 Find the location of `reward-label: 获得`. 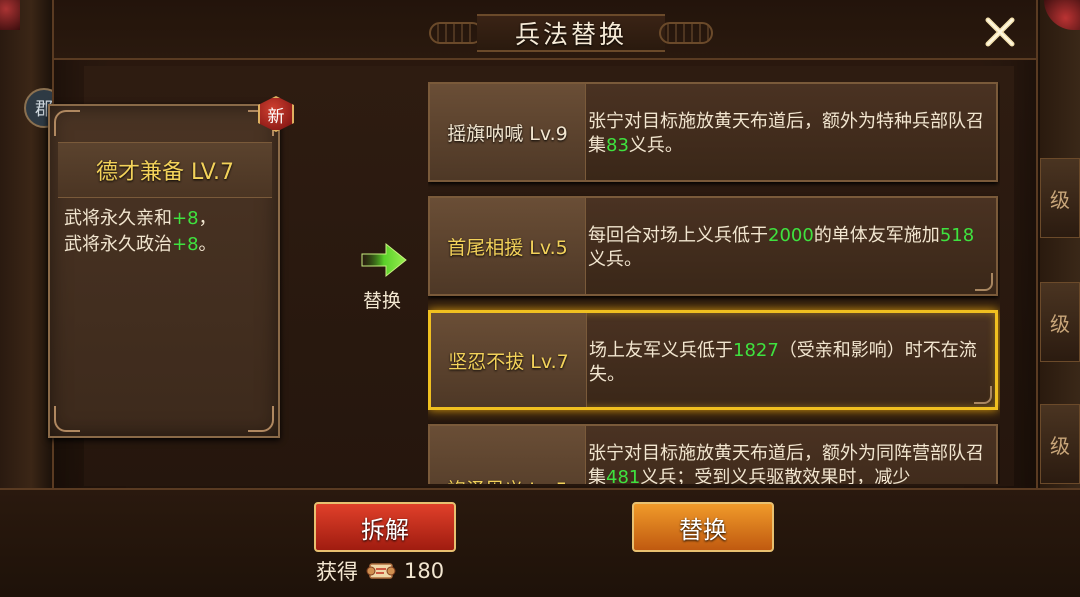

reward-label: 获得 is located at coordinates (337, 572).